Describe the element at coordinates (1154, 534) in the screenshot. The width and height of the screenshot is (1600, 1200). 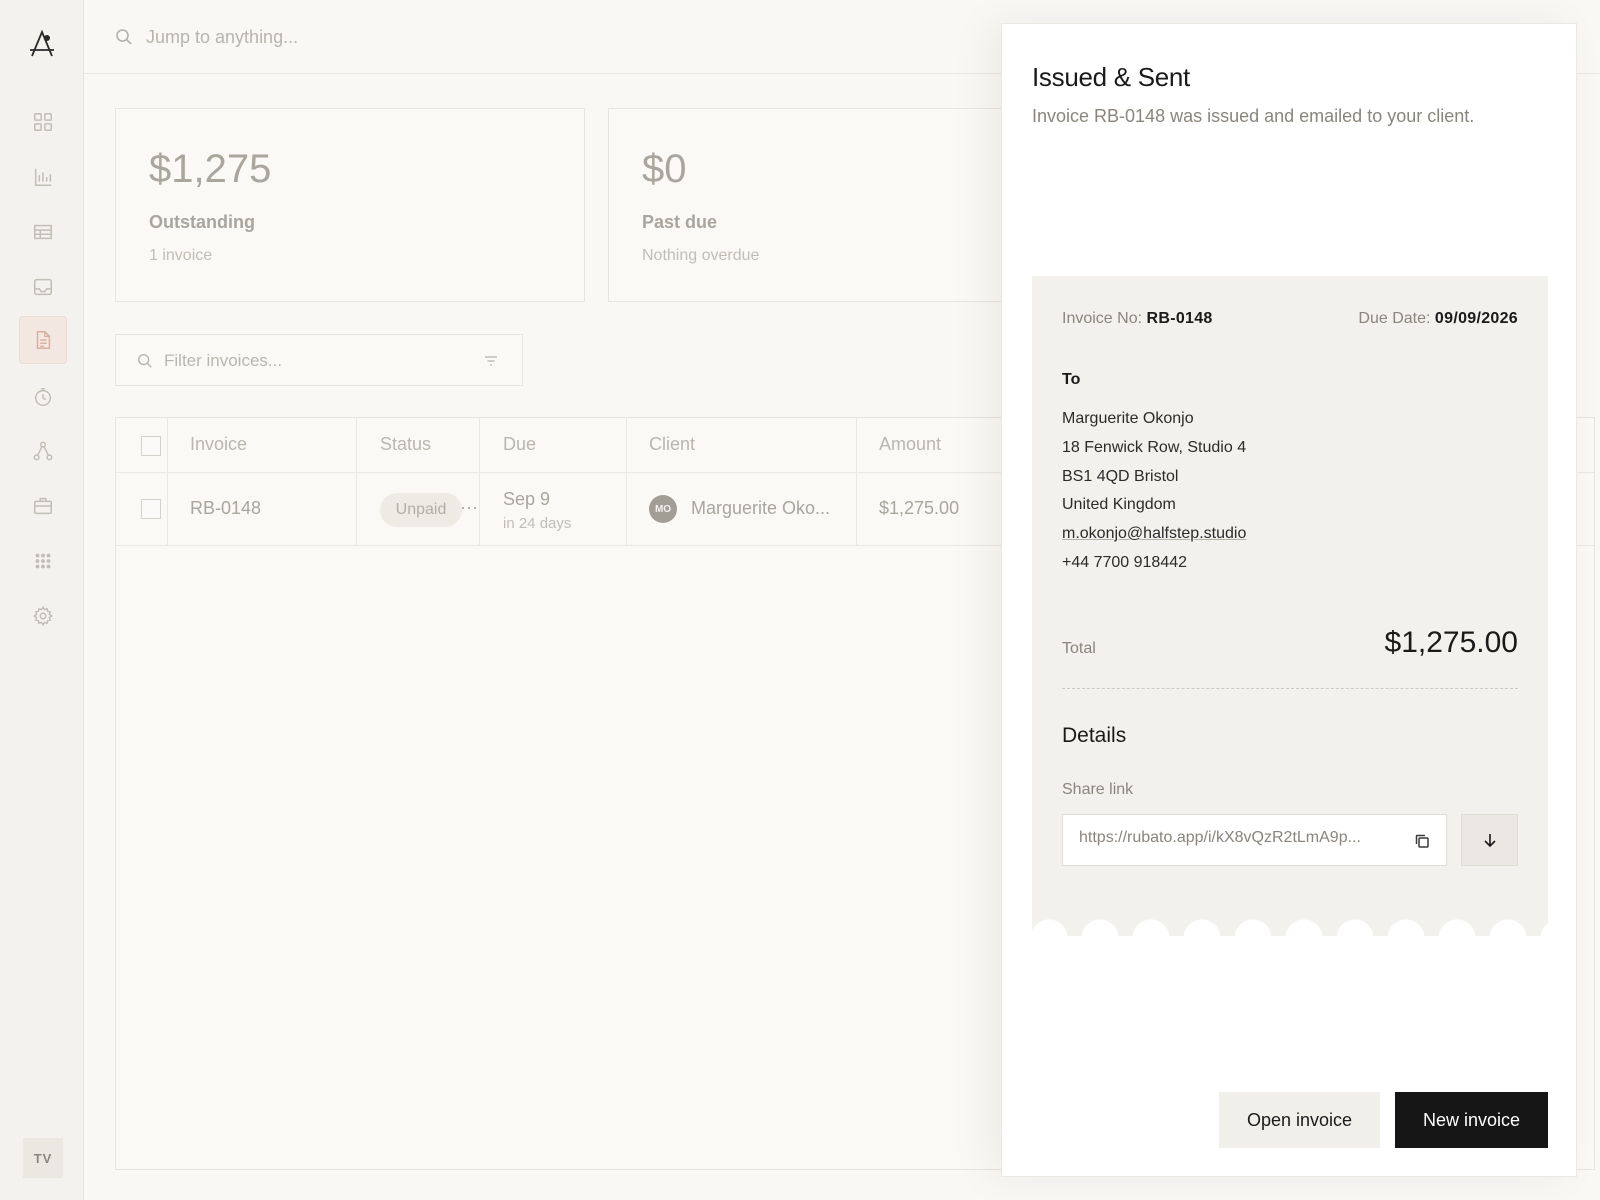
I see `client-email-link: m.okonjo@halfstep.studio` at that location.